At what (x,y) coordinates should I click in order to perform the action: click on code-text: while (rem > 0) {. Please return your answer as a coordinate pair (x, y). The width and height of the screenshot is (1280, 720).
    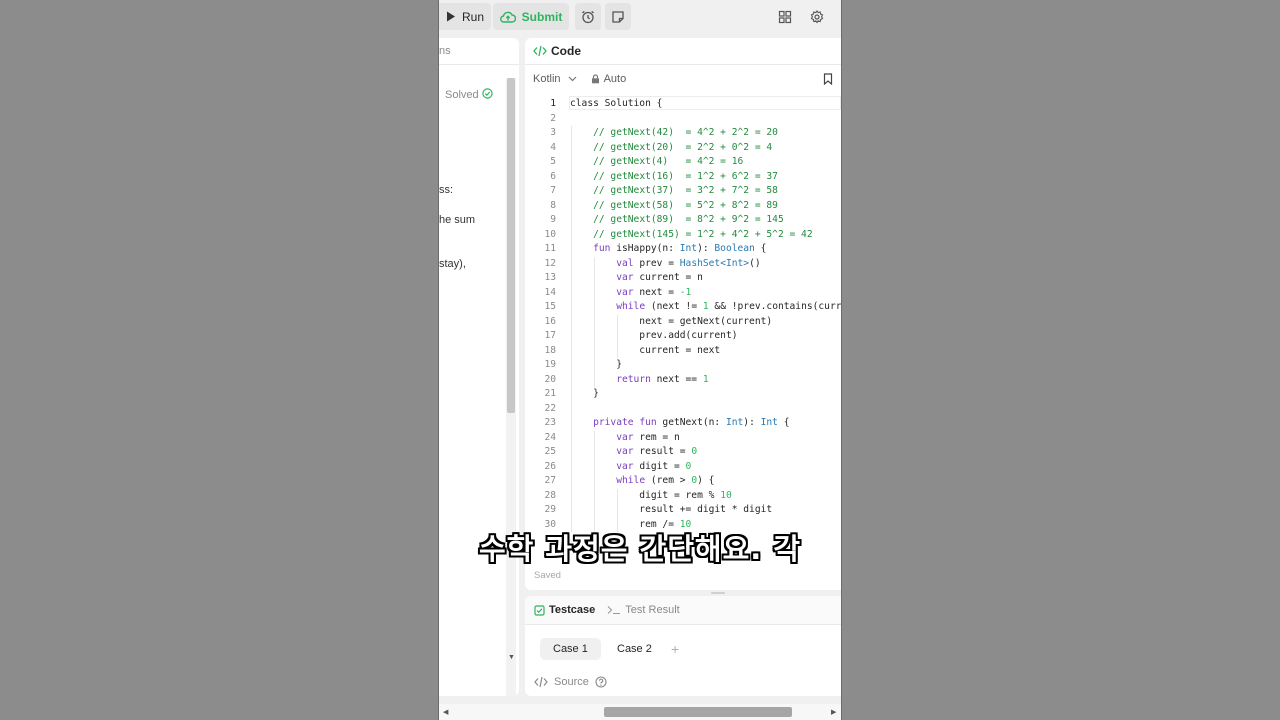
    Looking at the image, I should click on (642, 481).